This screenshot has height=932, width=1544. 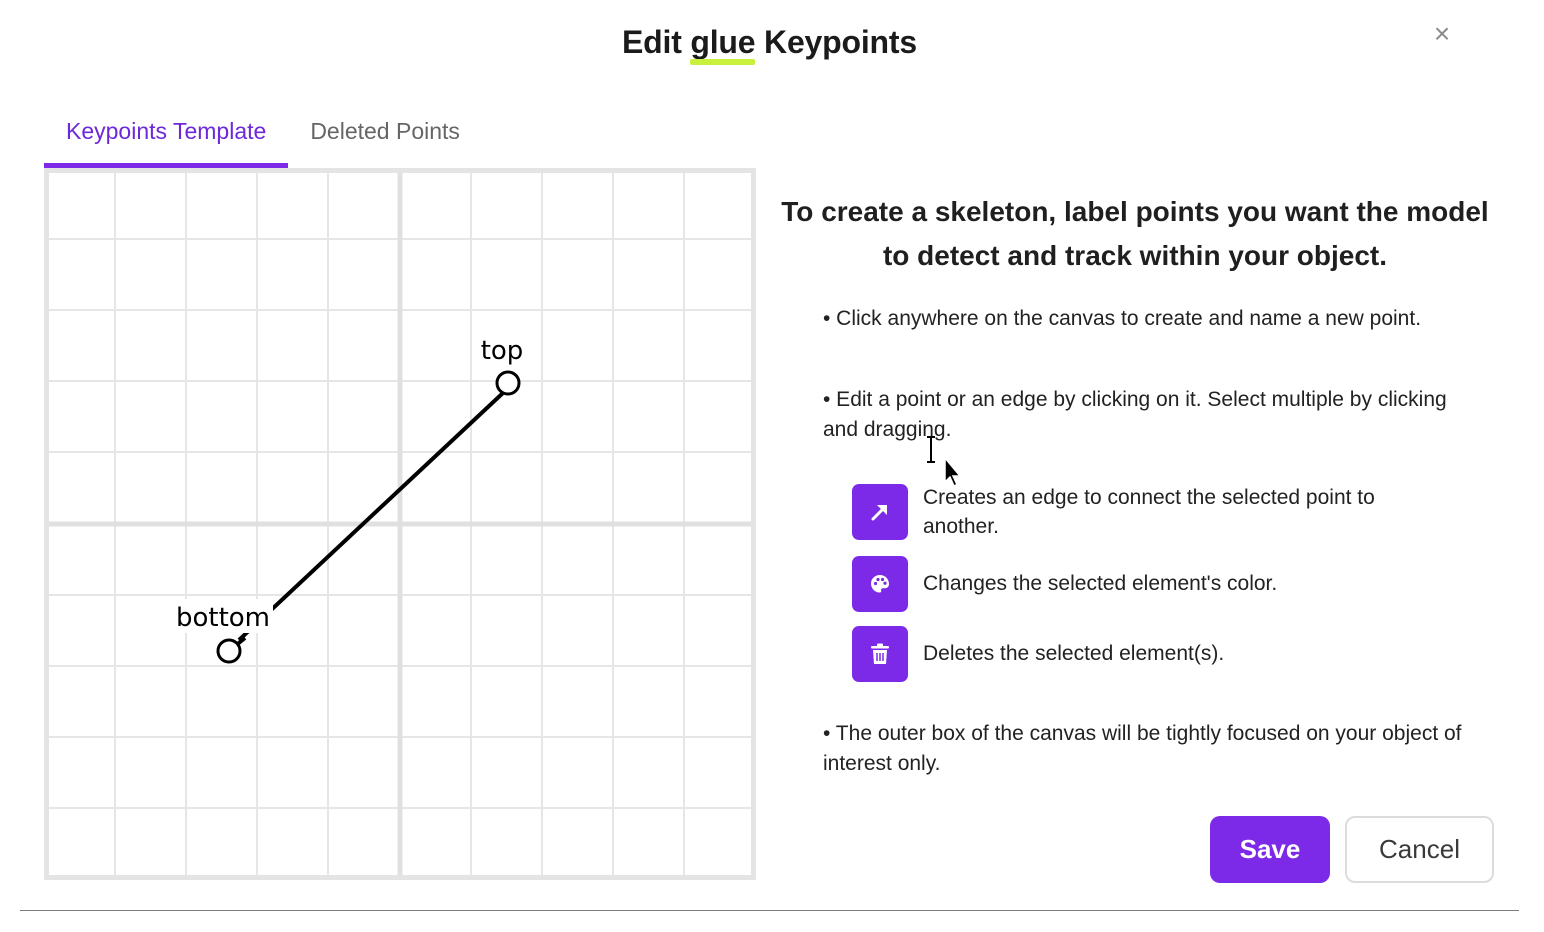 I want to click on keypoint-label-top: top, so click(x=502, y=351).